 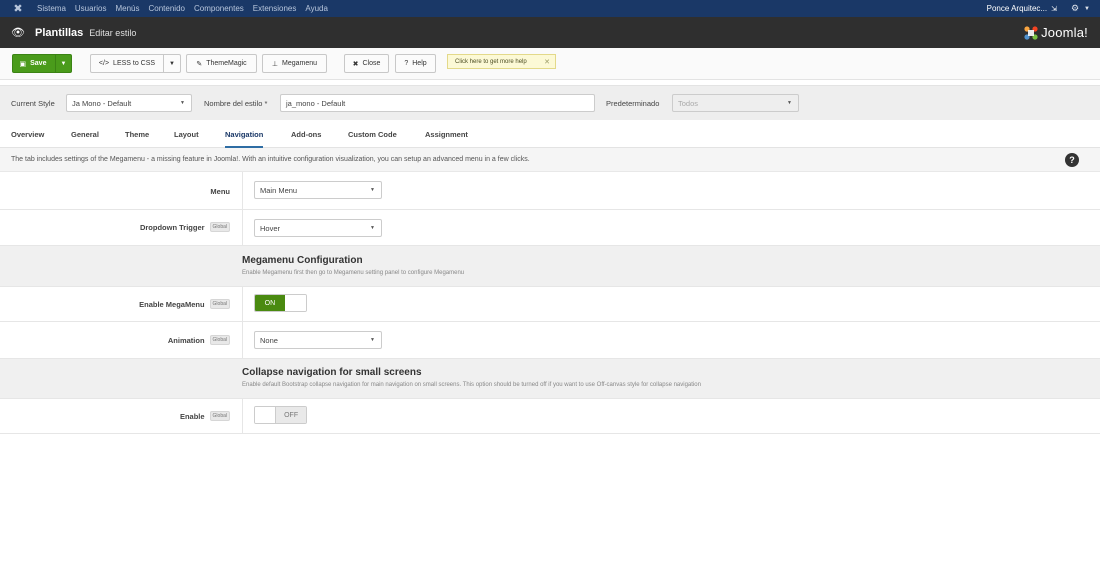 What do you see at coordinates (270, 228) in the screenshot?
I see `dropdown-trigger-value: Hover` at bounding box center [270, 228].